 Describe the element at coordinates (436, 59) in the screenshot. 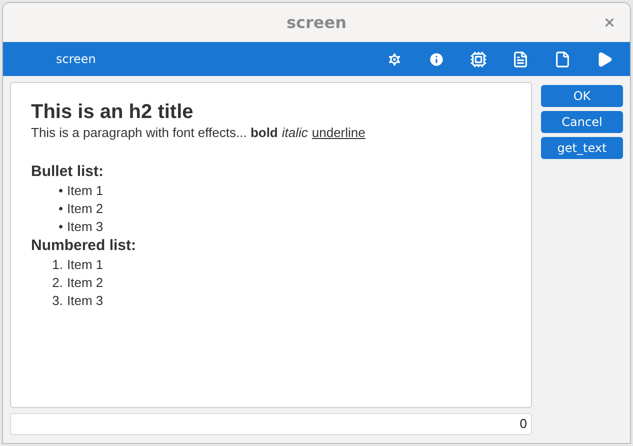

I see `info-icon` at that location.